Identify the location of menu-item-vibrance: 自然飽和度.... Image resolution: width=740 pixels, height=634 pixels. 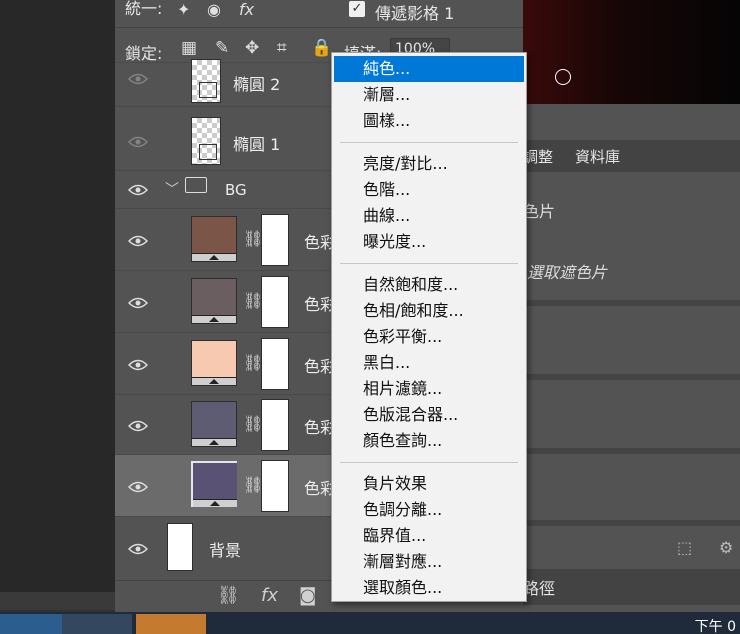
(429, 285).